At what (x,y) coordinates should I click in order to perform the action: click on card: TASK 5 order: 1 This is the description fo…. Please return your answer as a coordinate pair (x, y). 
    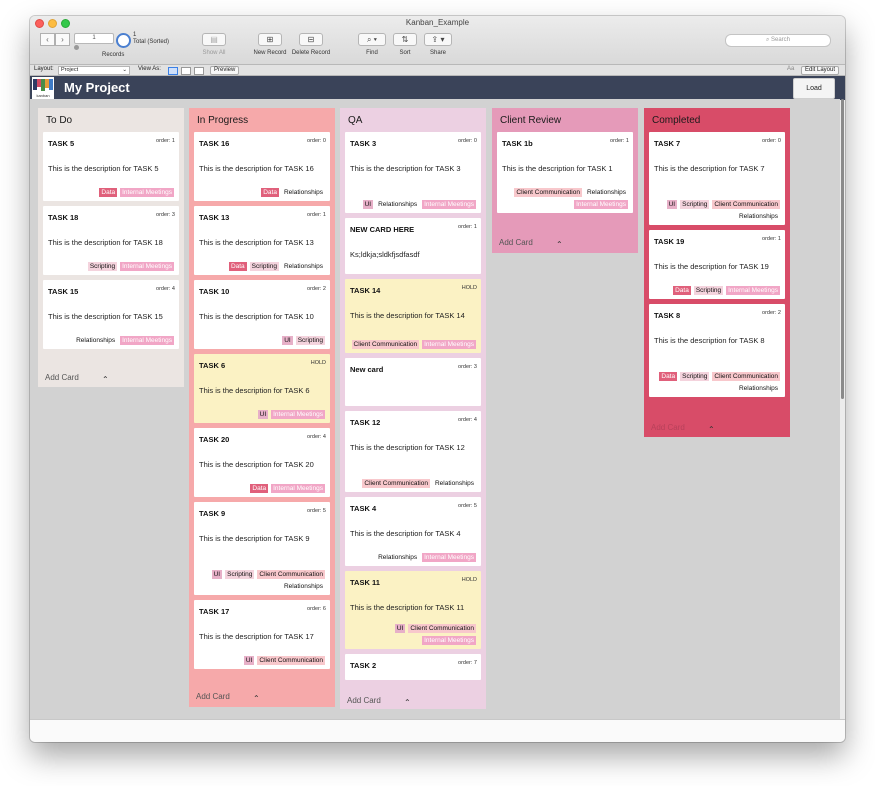
    Looking at the image, I should click on (111, 166).